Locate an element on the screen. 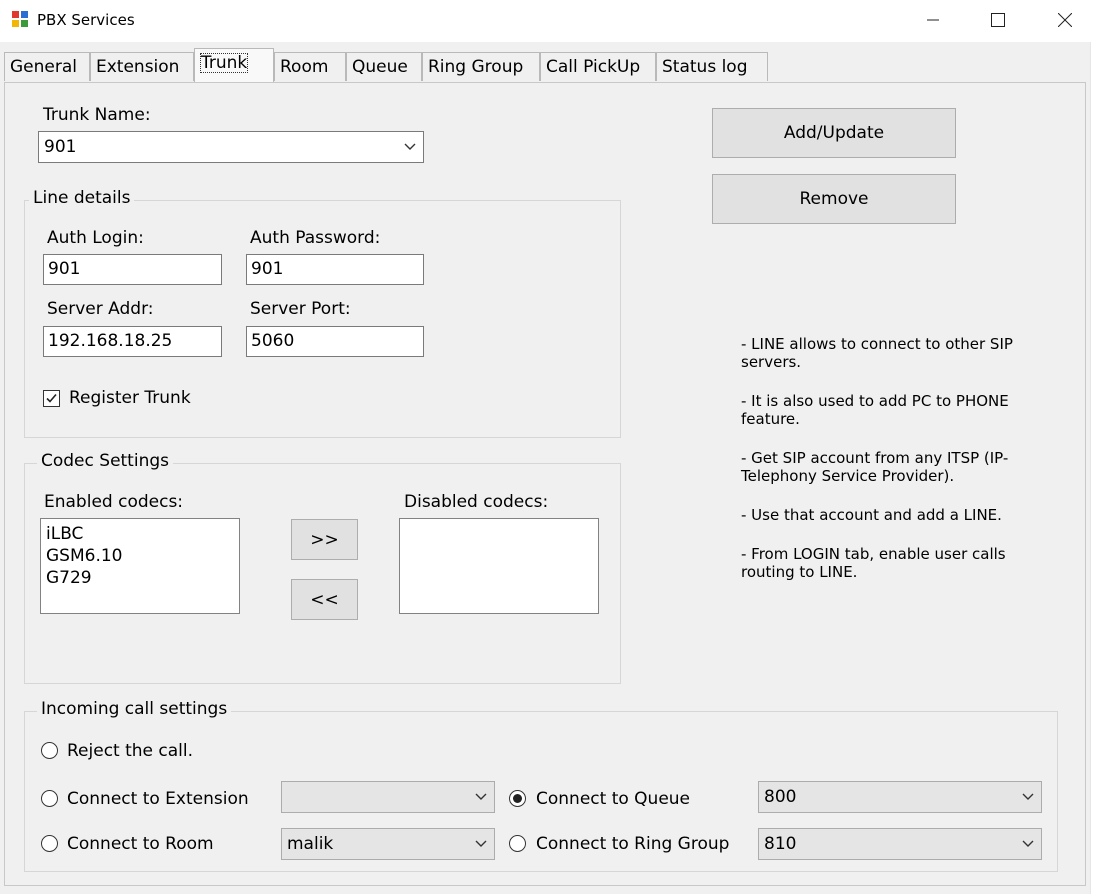  connect-extension-radio is located at coordinates (49, 798).